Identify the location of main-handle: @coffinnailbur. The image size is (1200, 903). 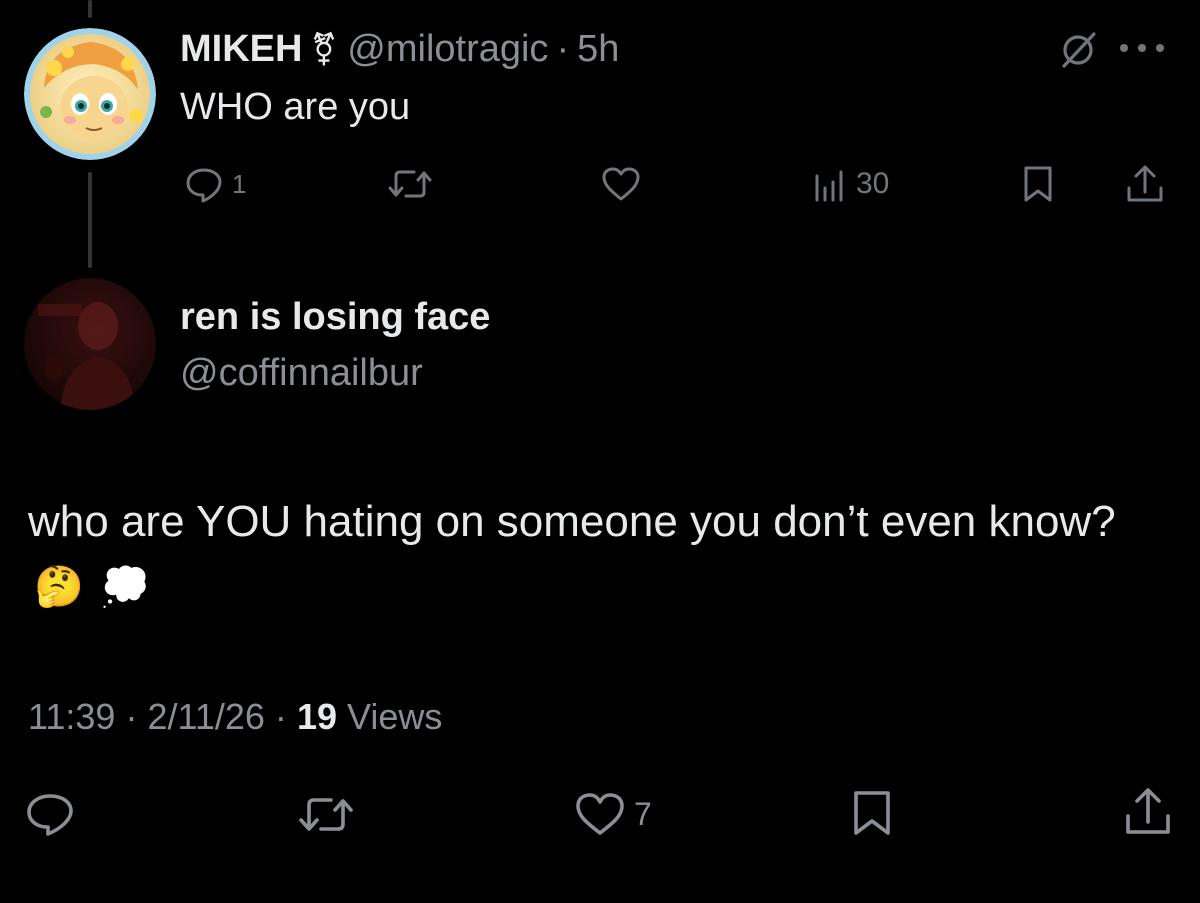
(301, 373).